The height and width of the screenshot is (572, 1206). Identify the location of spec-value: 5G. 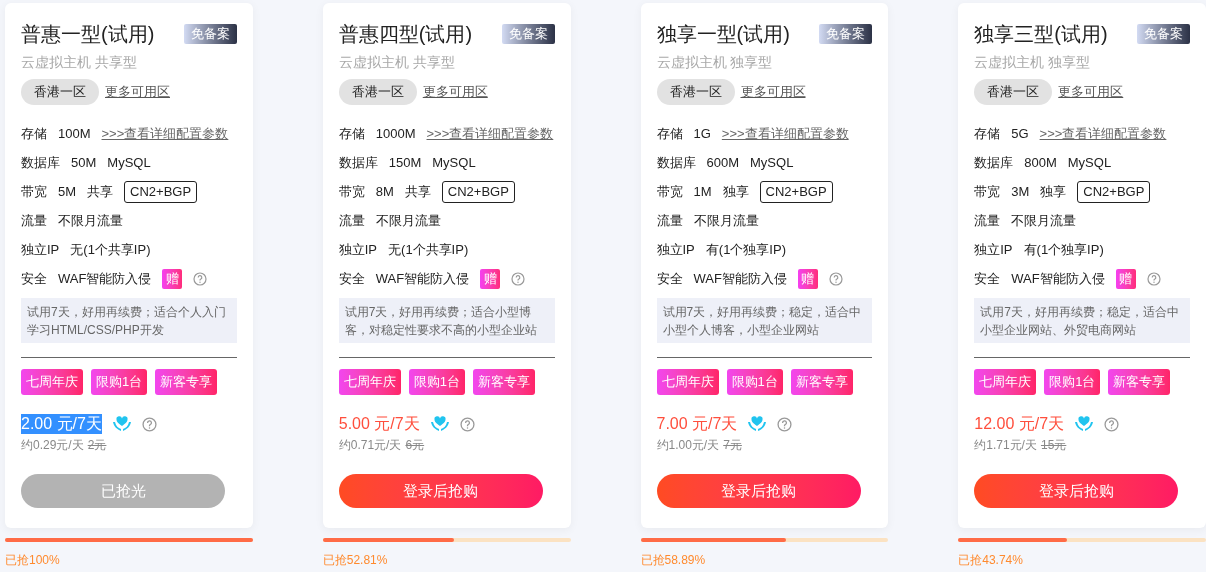
(1020, 133).